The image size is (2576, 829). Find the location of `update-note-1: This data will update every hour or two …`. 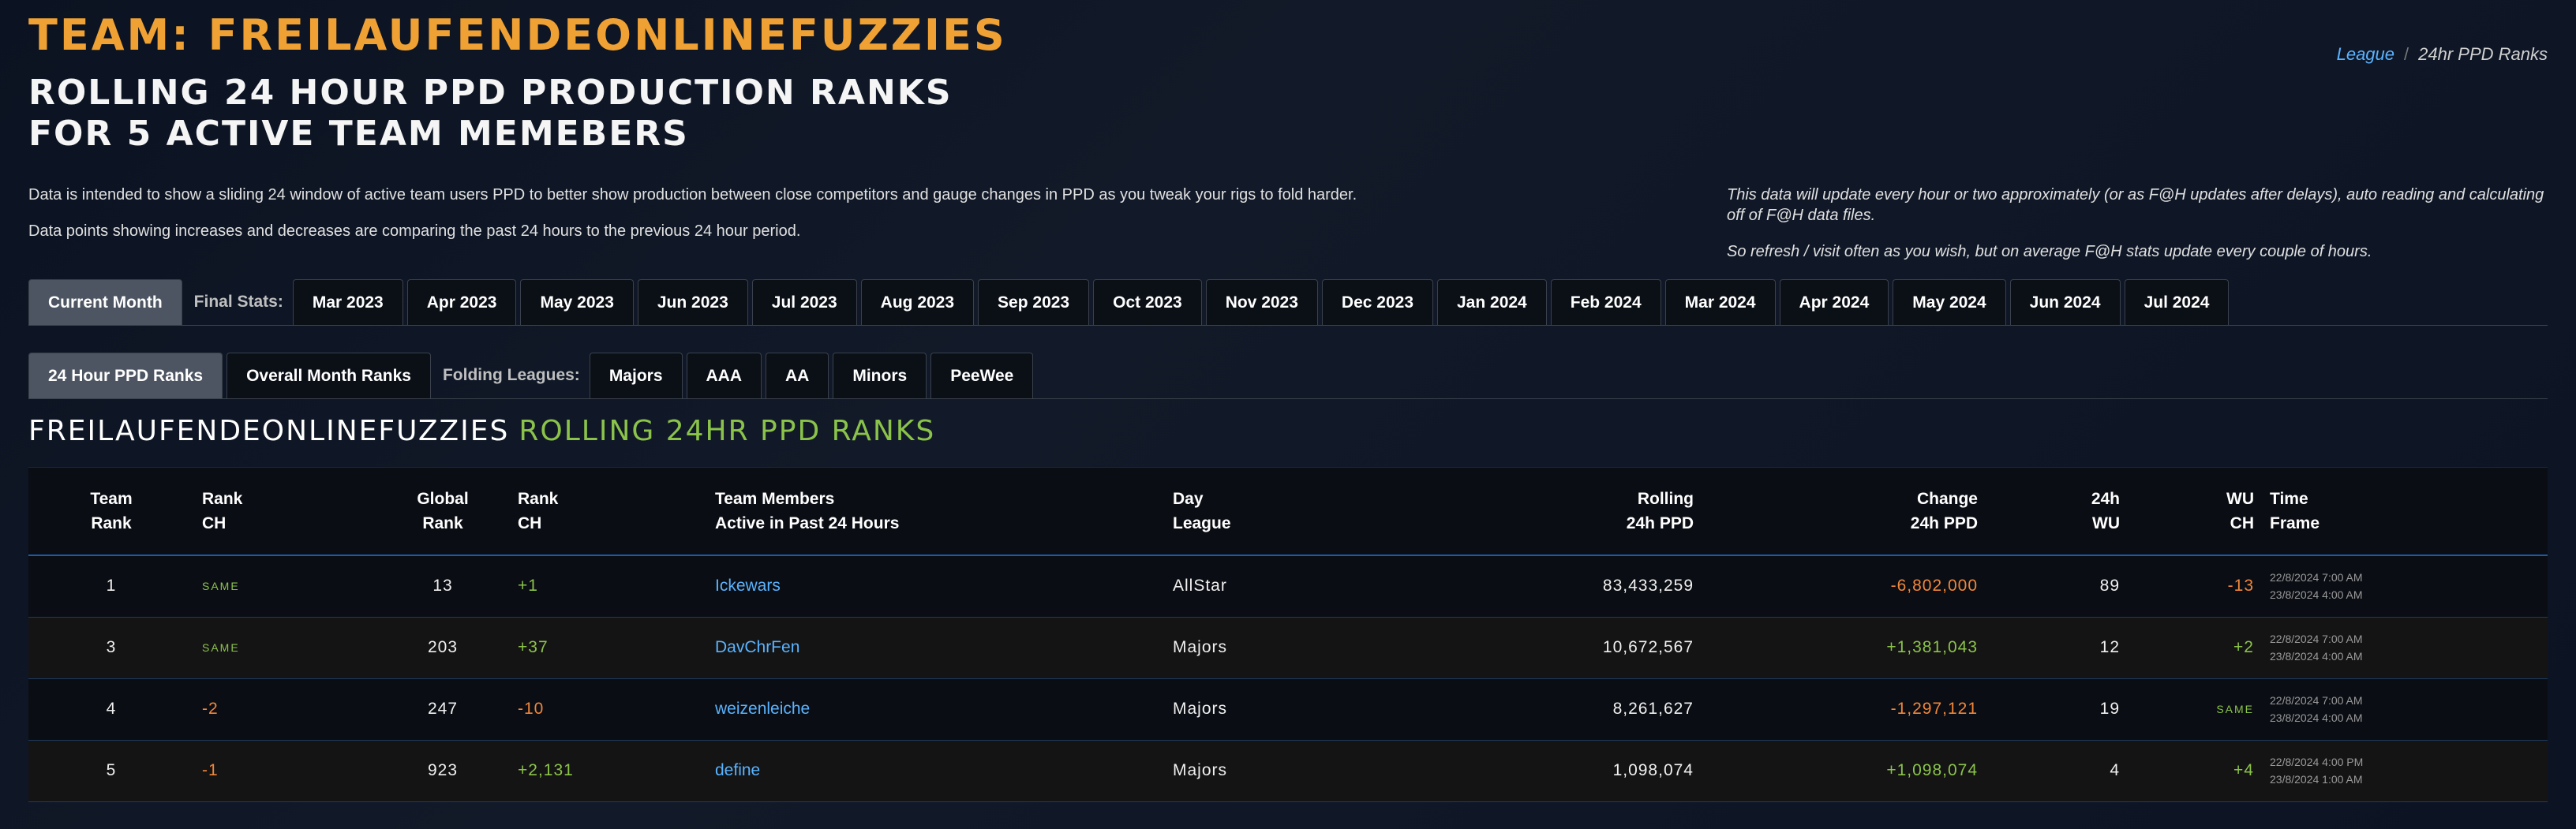

update-note-1: This data will update every hour or two … is located at coordinates (2135, 205).